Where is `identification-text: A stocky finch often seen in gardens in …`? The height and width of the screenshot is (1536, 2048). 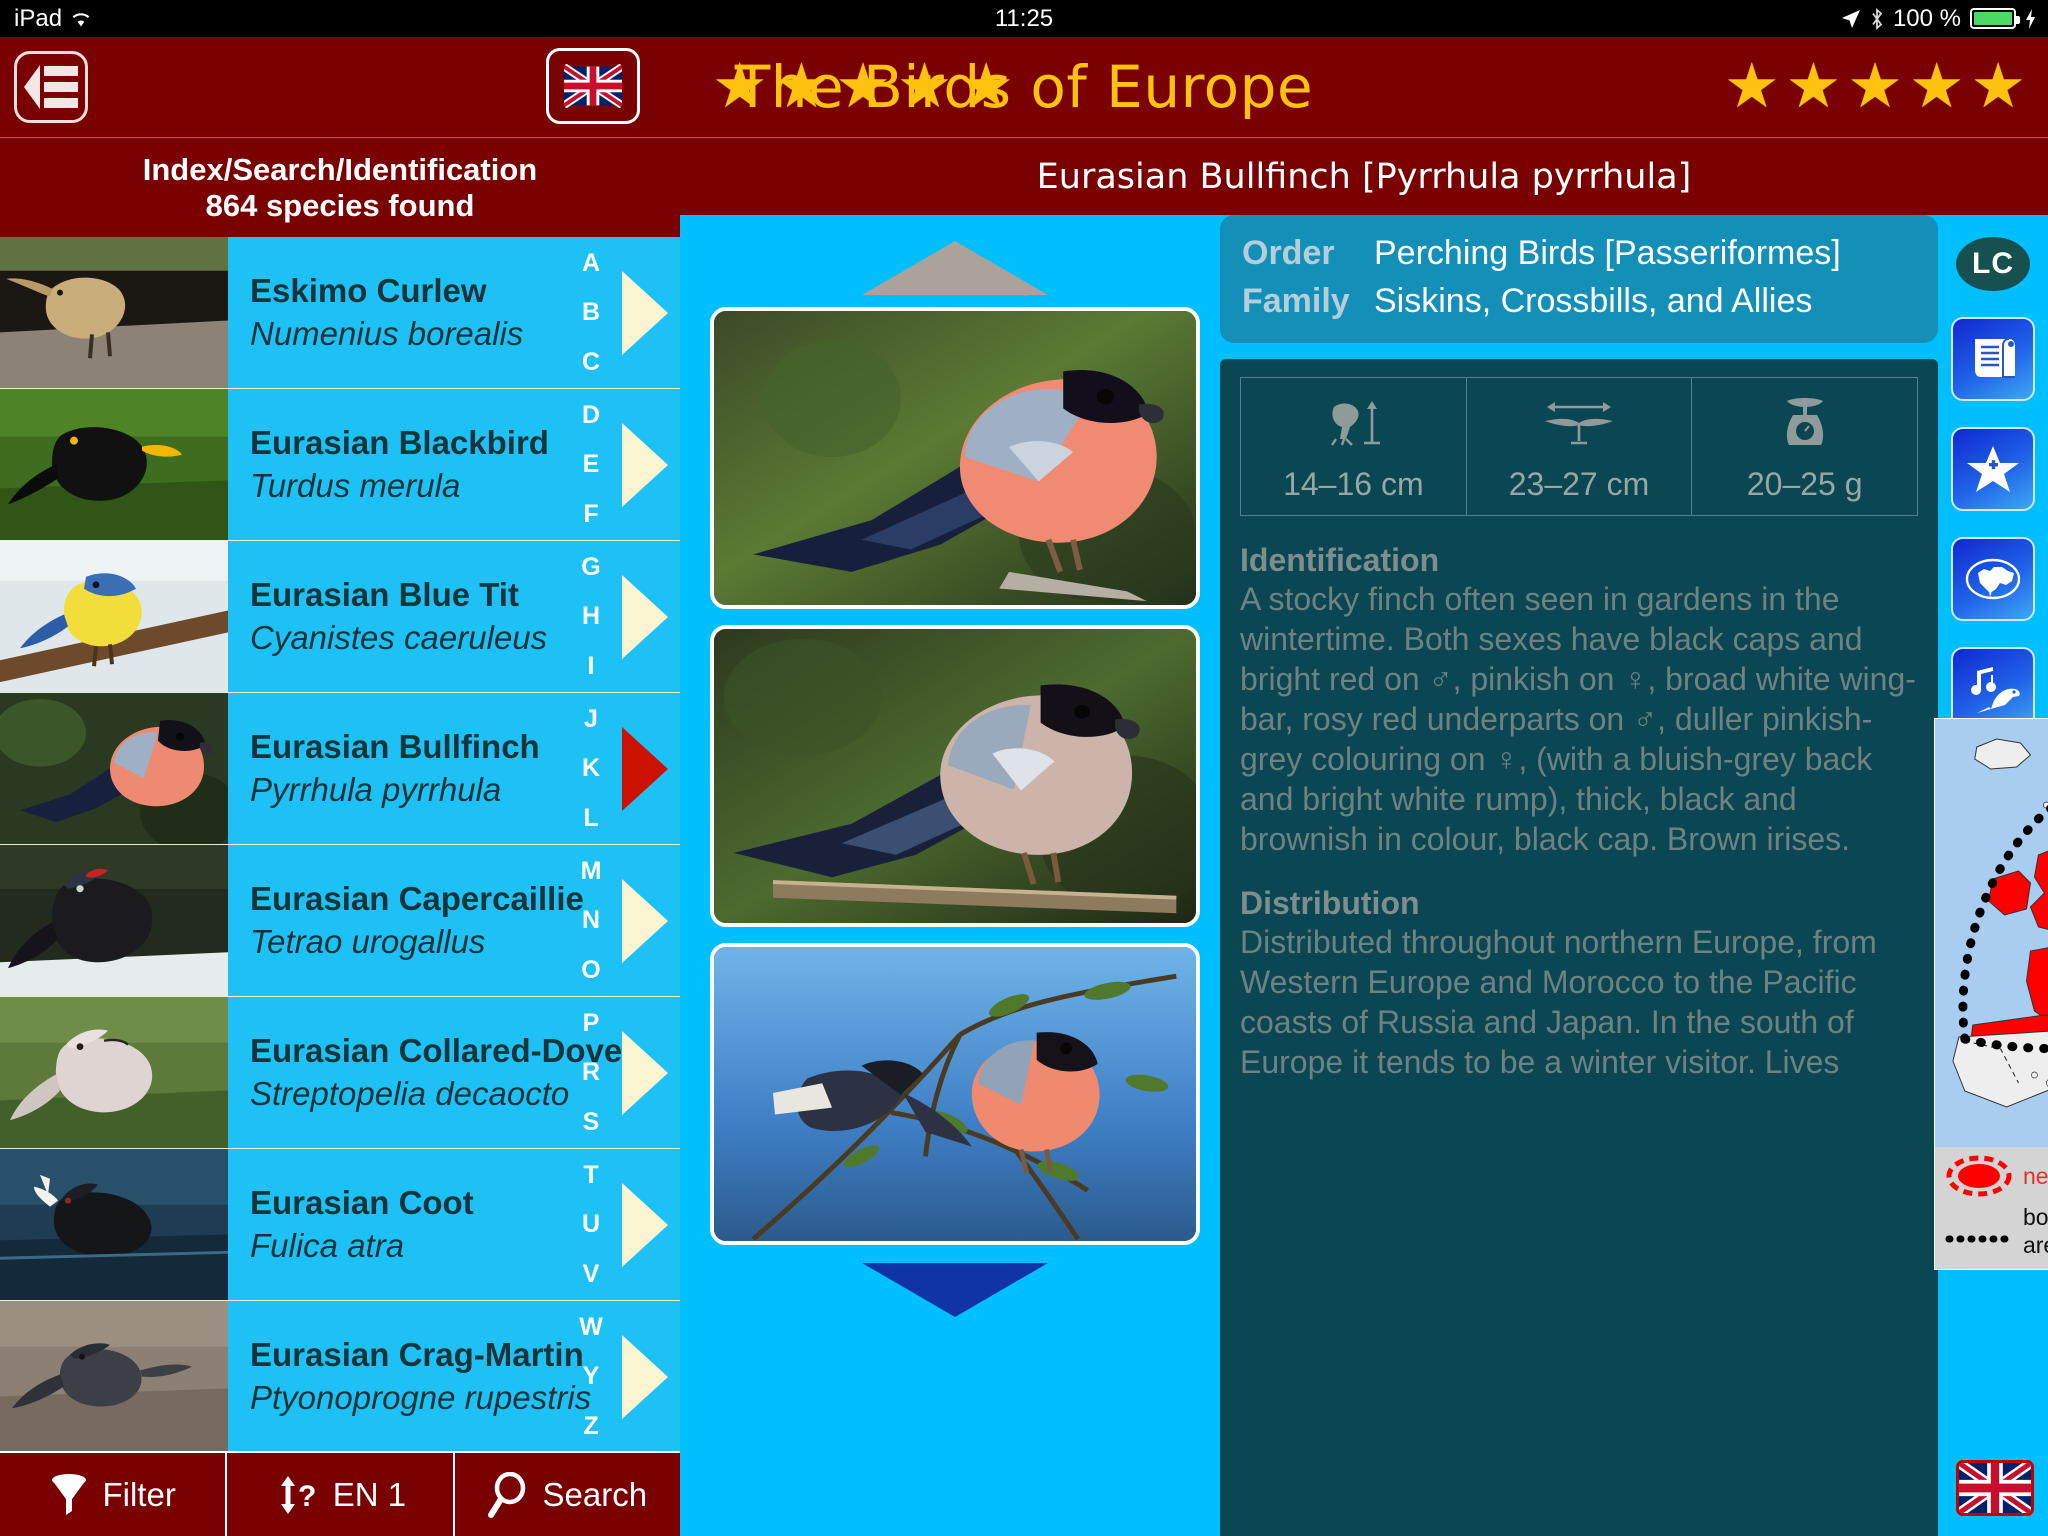
identification-text: A stocky finch often seen in gardens in … is located at coordinates (1578, 719).